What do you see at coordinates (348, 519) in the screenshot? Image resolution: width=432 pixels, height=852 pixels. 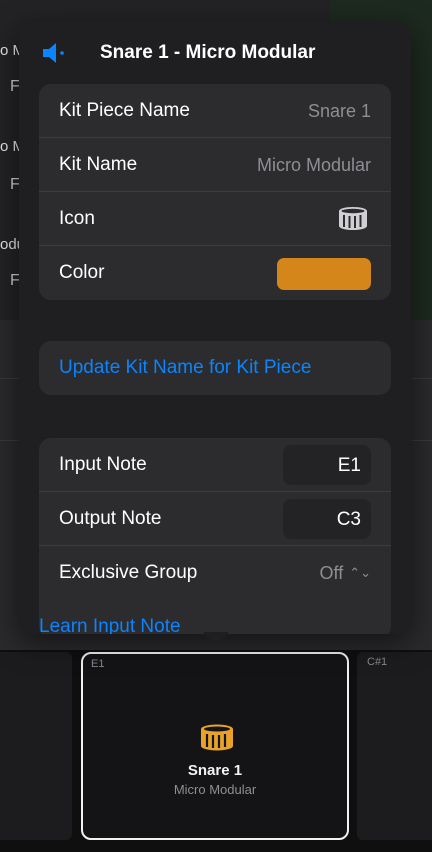 I see `output-note-value: C3` at bounding box center [348, 519].